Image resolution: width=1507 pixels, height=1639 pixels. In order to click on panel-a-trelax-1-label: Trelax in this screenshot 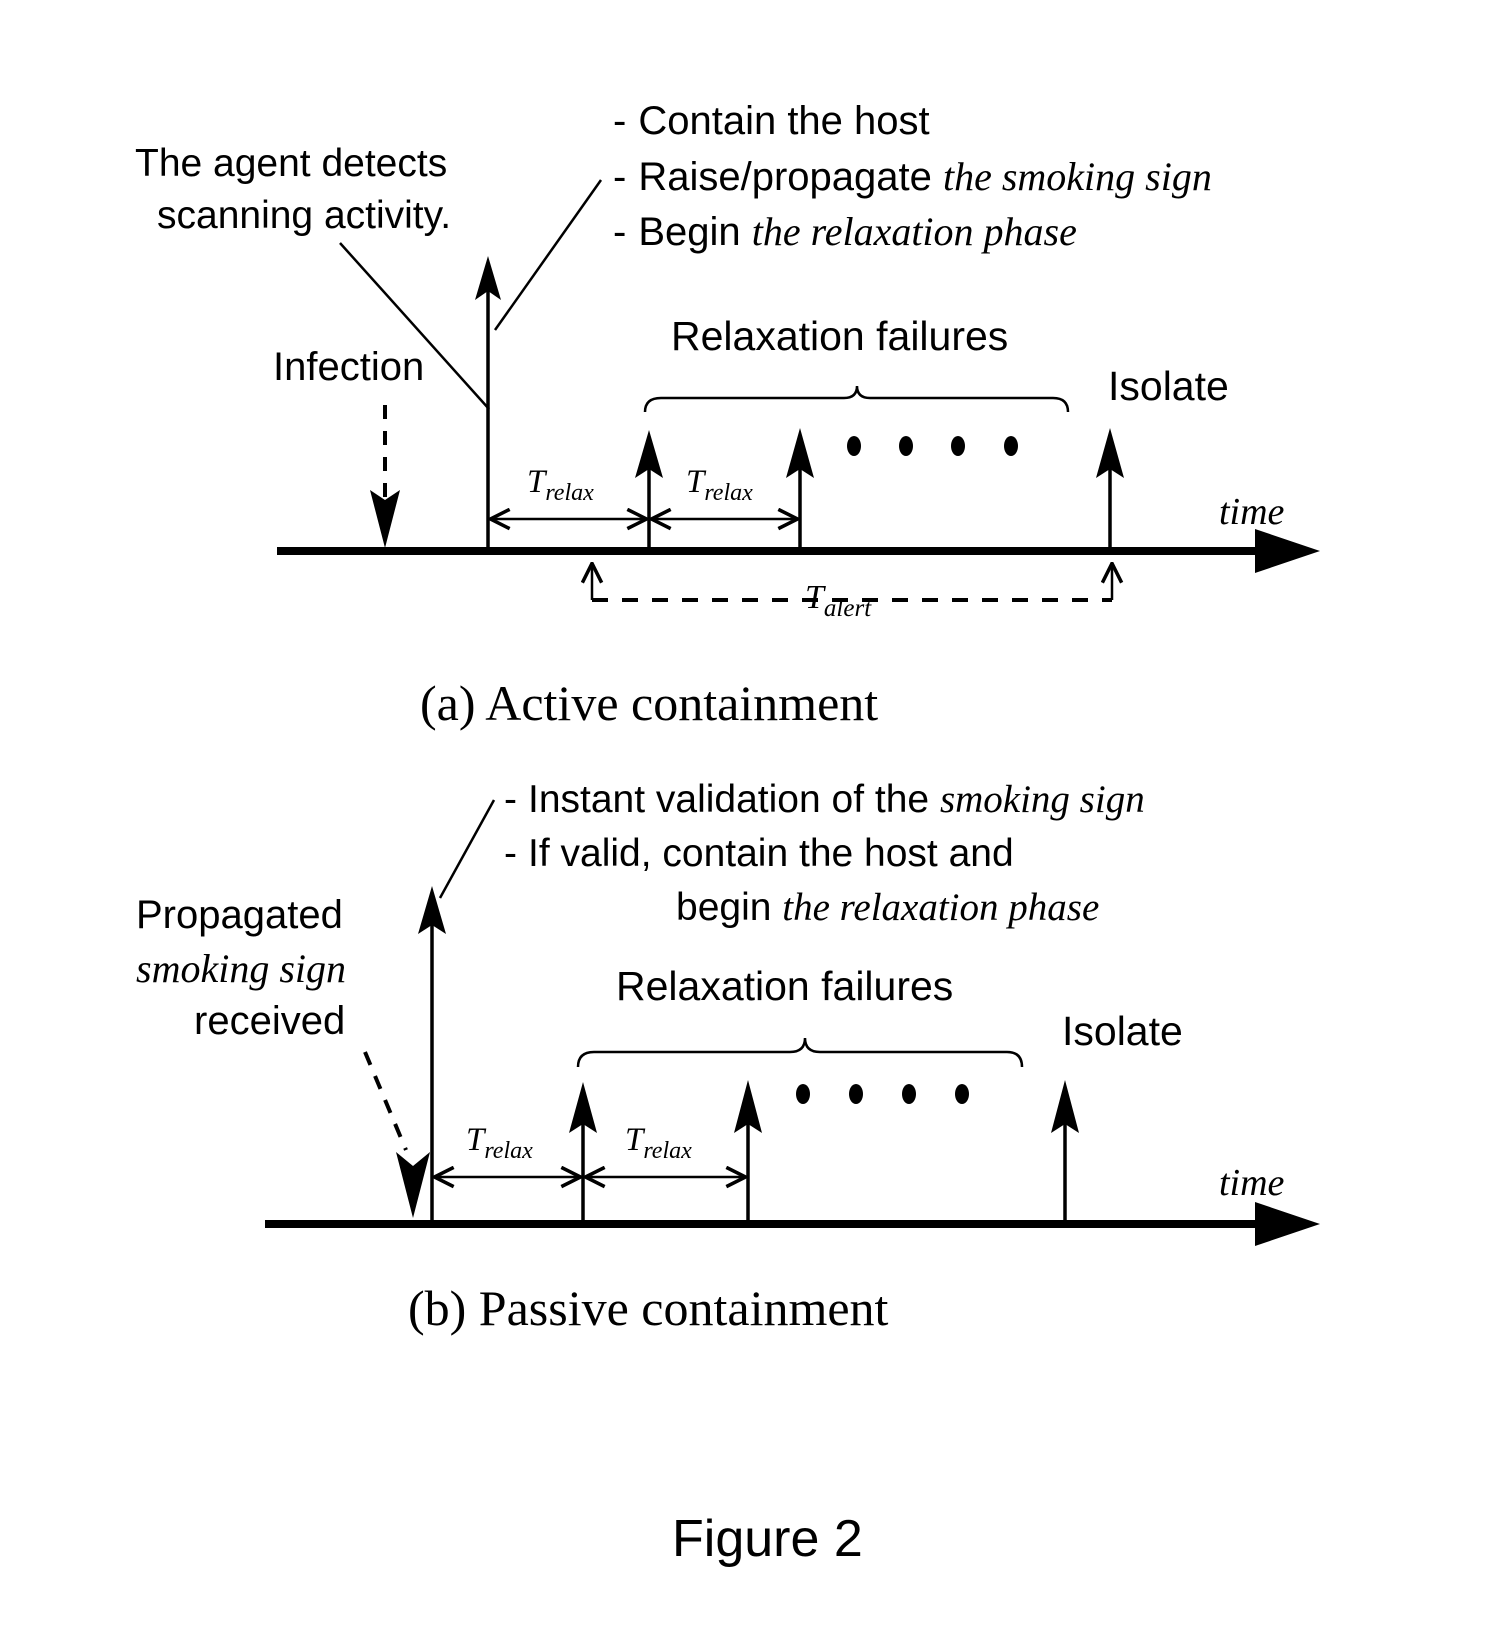, I will do `click(560, 485)`.